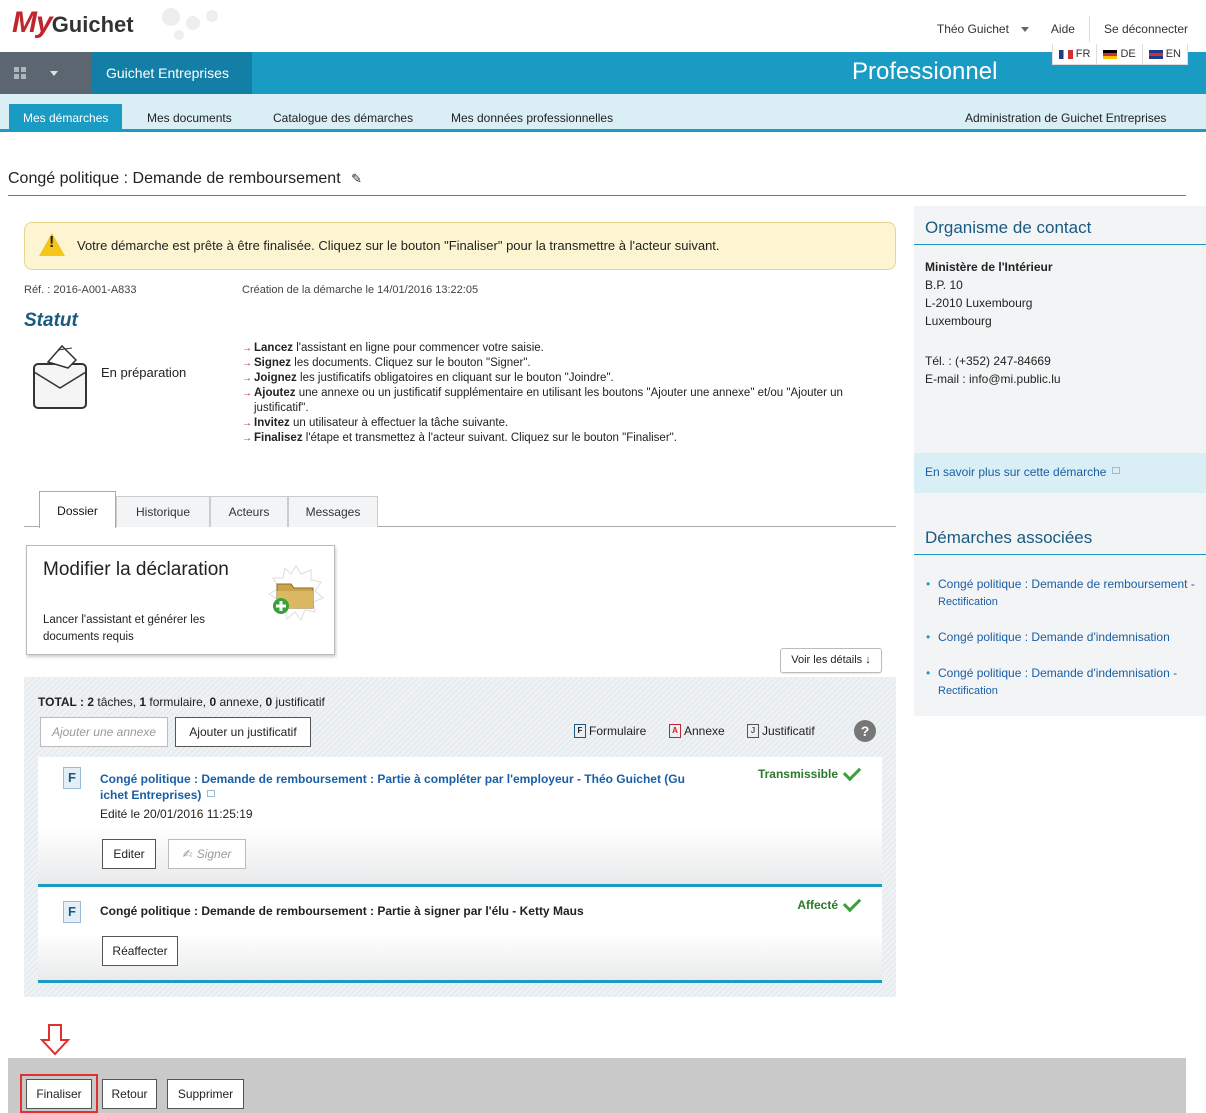  I want to click on reassign-button: Réaffecter, so click(140, 951).